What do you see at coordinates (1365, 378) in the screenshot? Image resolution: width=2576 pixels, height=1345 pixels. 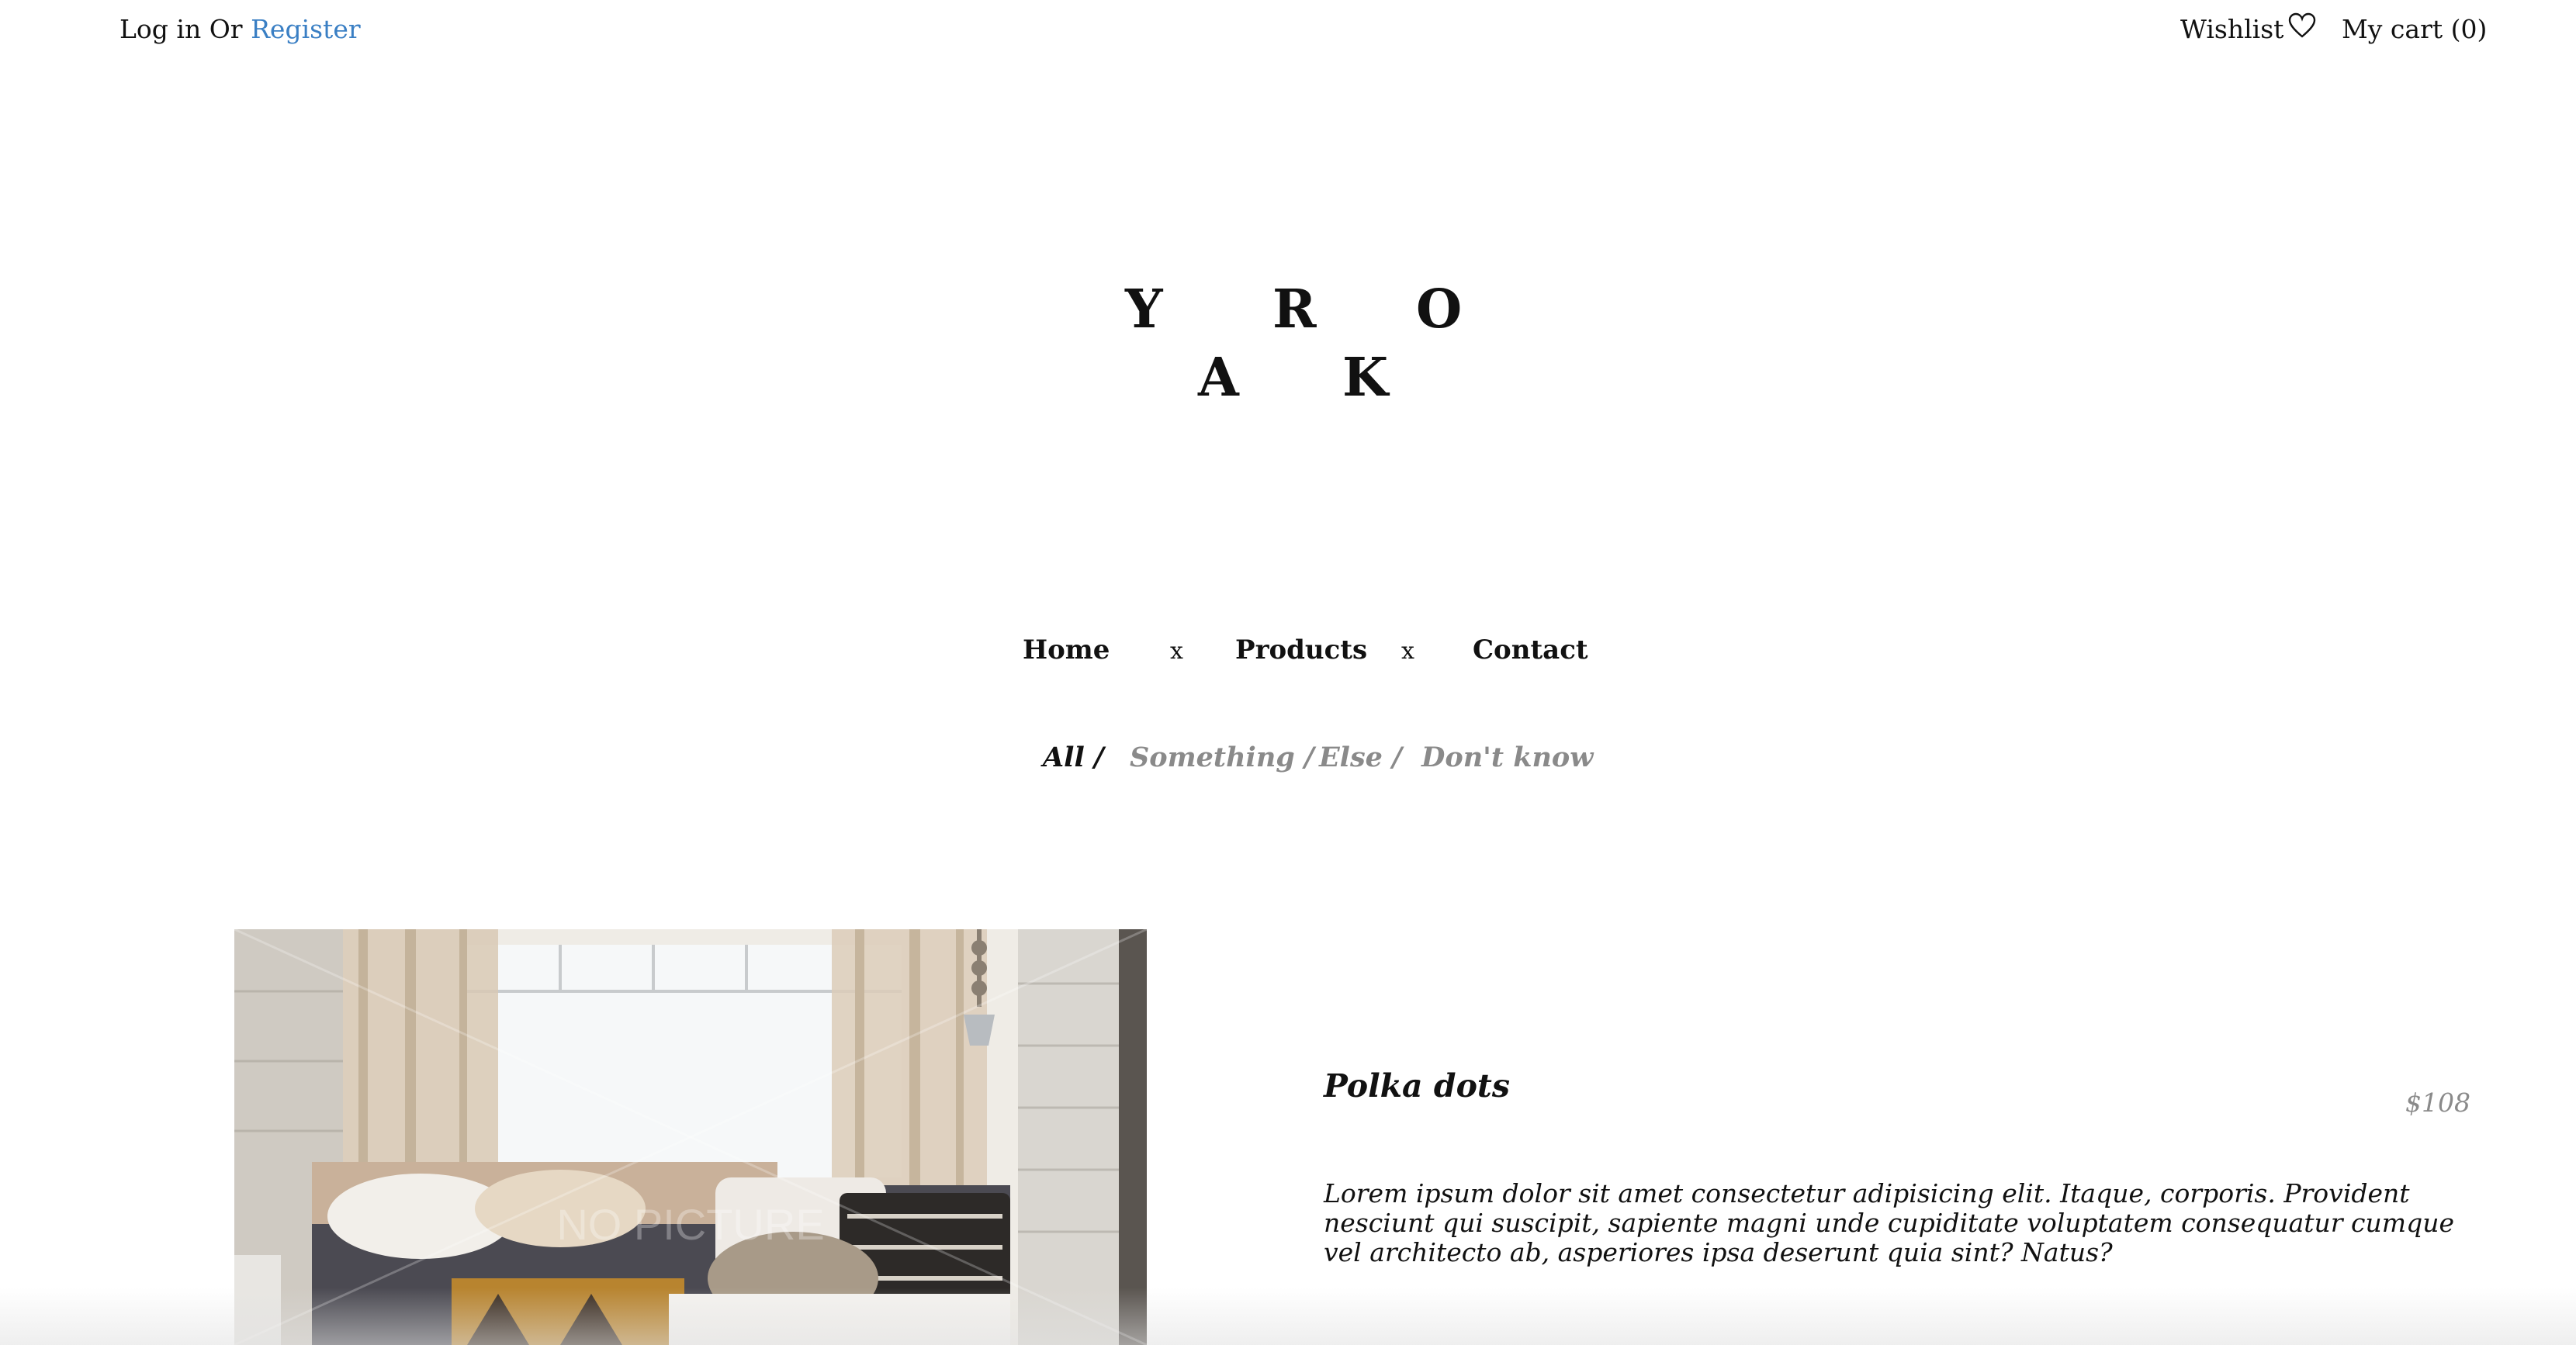 I see `logo-letter-k: K` at bounding box center [1365, 378].